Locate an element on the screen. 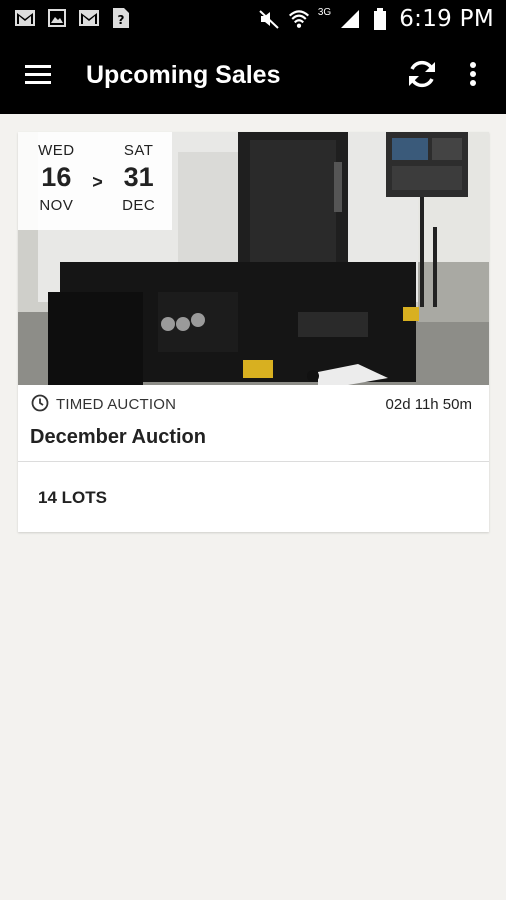 This screenshot has width=506, height=900. menu-button is located at coordinates (38, 76).